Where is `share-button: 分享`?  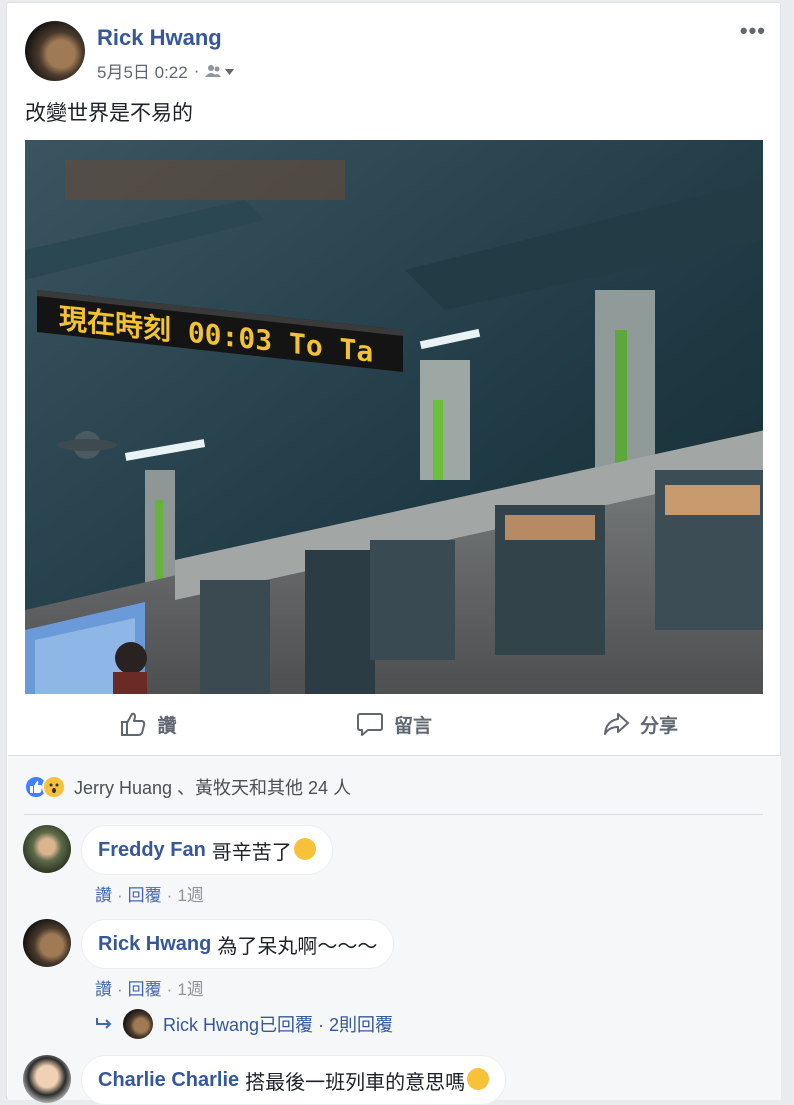
share-button: 分享 is located at coordinates (640, 724).